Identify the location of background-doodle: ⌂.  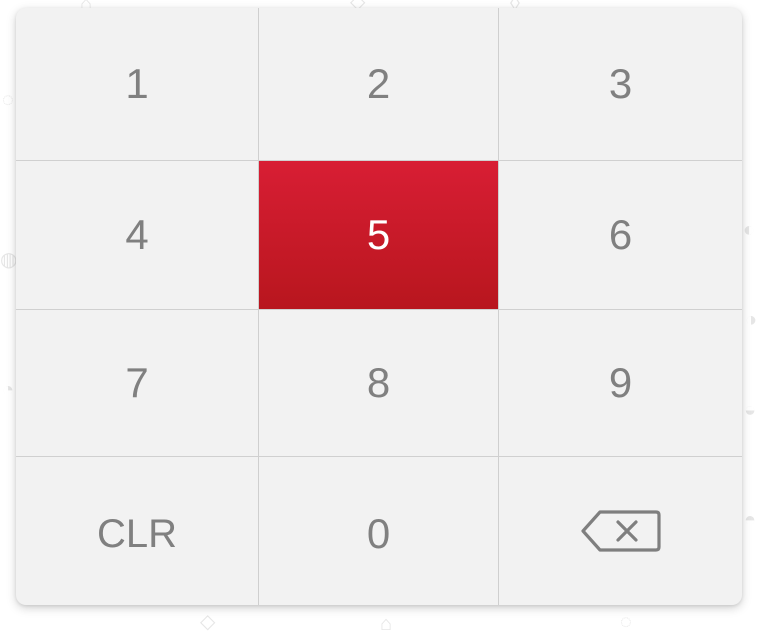
(386, 624).